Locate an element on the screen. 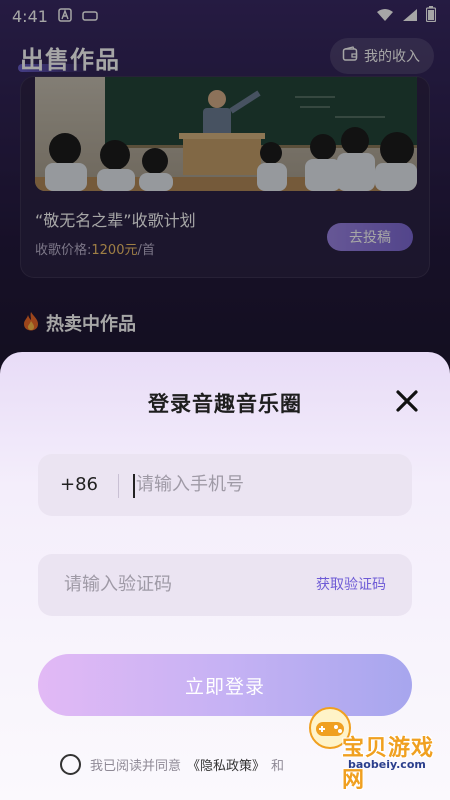  field-divider is located at coordinates (118, 486).